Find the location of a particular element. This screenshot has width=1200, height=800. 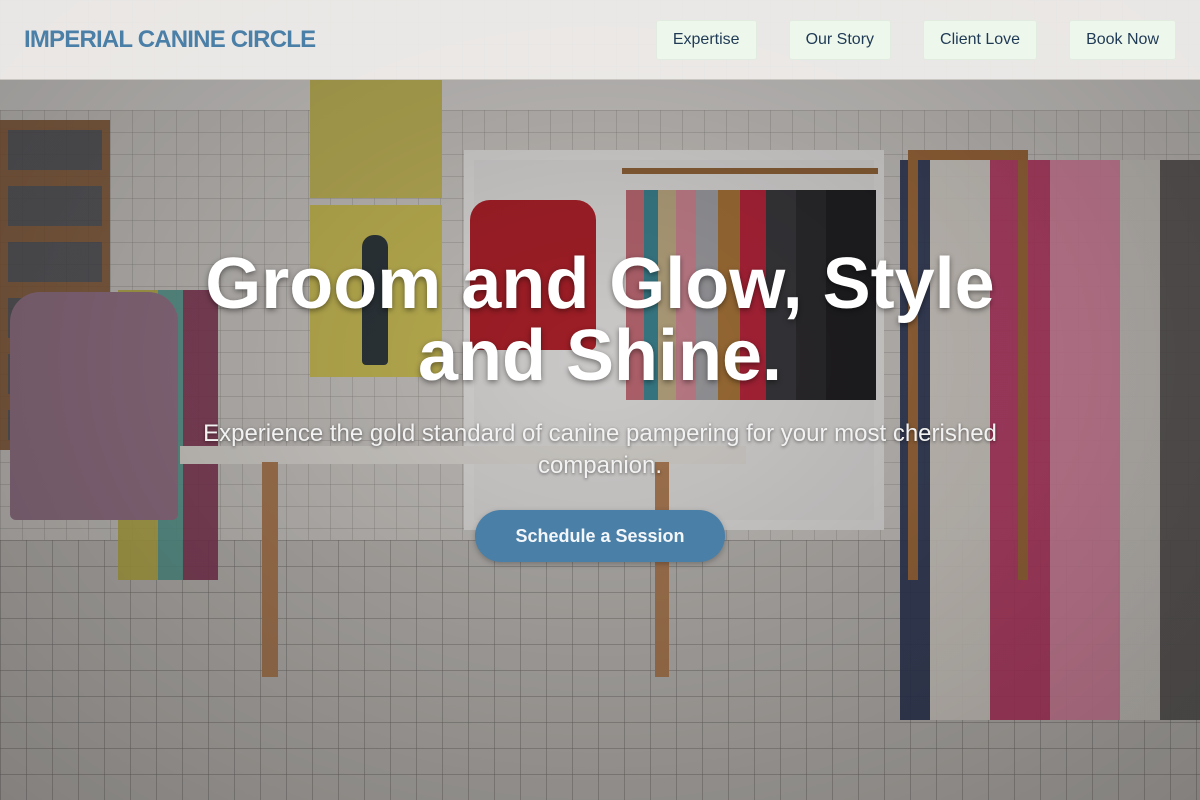

nav-expertise: Expertise is located at coordinates (706, 39).